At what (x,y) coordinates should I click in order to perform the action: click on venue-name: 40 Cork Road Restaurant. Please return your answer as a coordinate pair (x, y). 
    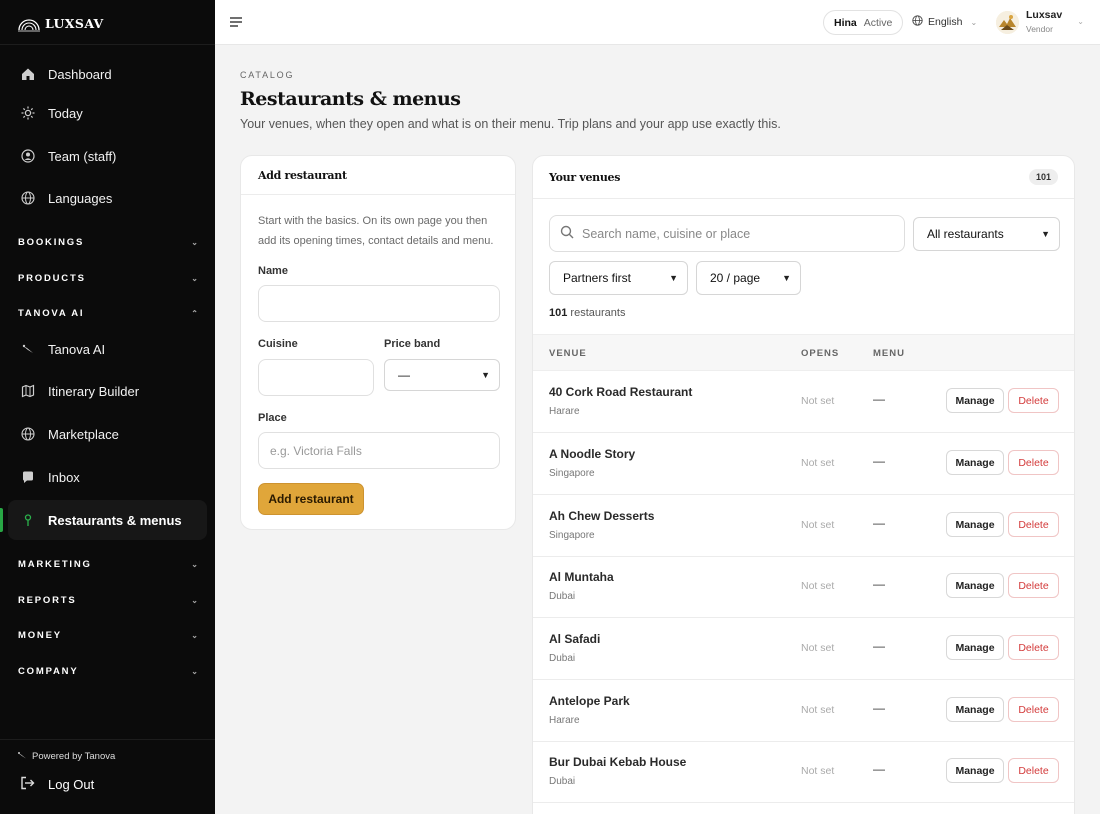
    Looking at the image, I should click on (620, 392).